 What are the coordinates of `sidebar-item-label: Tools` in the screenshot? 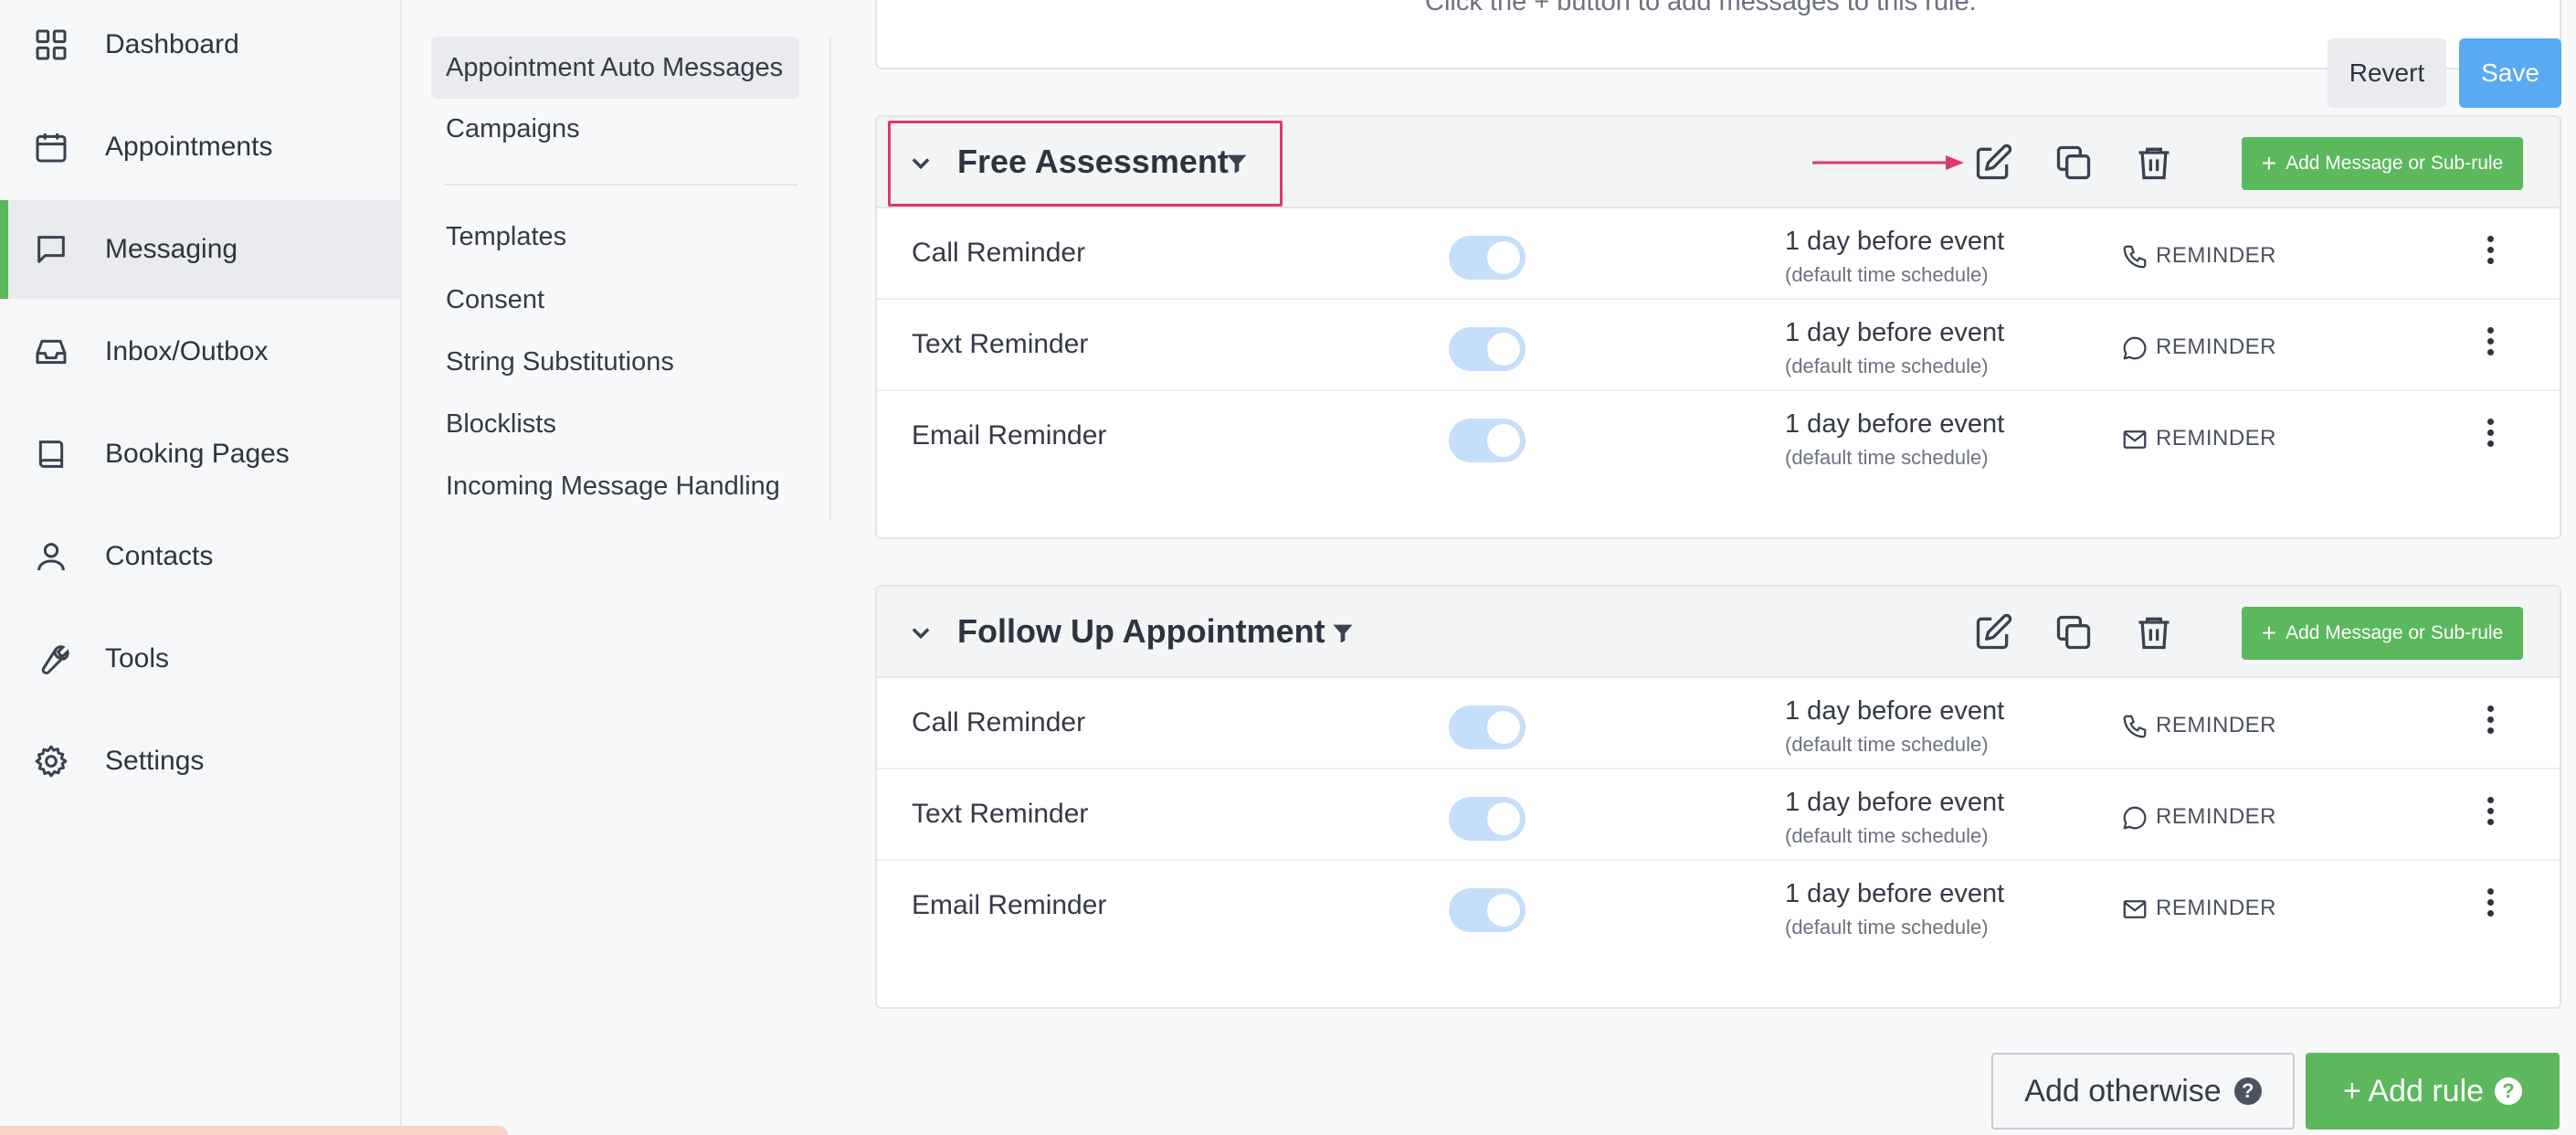 It's located at (137, 658).